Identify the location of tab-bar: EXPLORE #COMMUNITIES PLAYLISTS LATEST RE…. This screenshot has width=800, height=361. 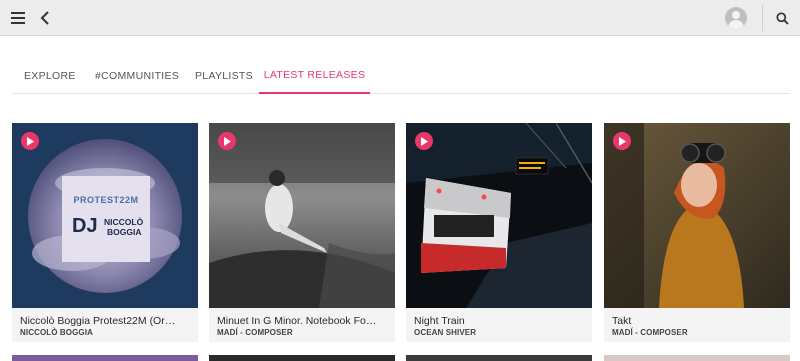
(401, 76).